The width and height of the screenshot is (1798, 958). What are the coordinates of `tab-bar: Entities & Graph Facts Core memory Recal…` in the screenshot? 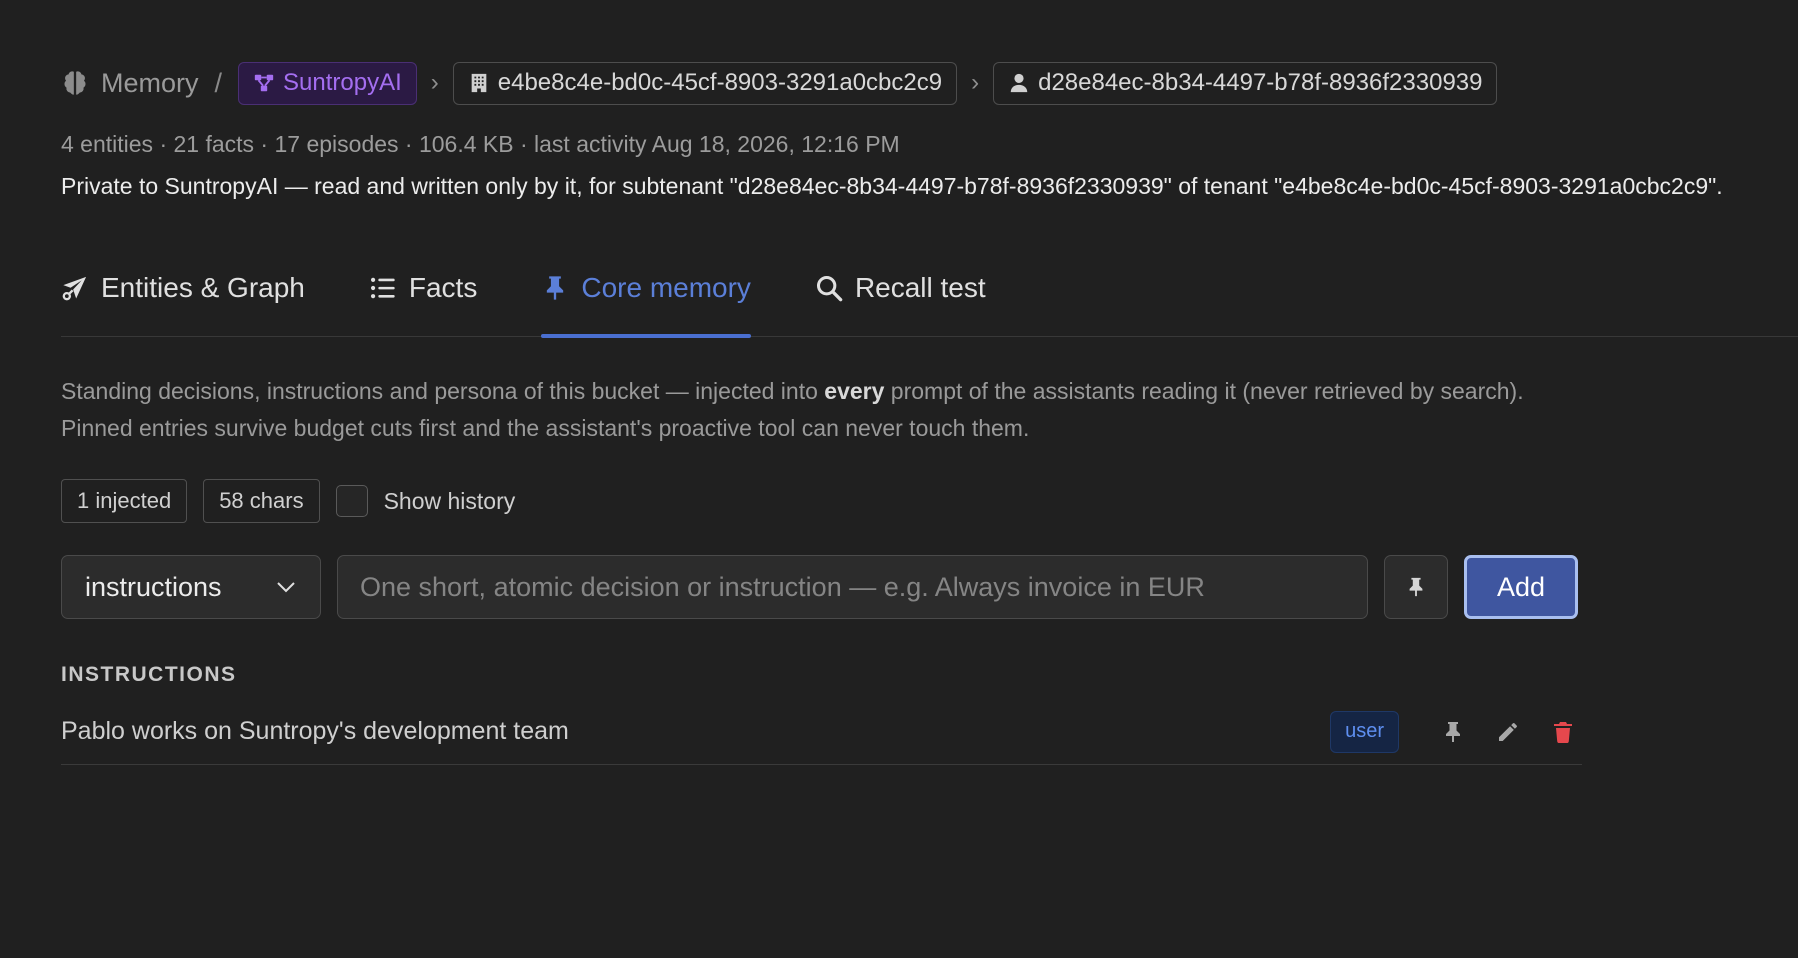 It's located at (929, 291).